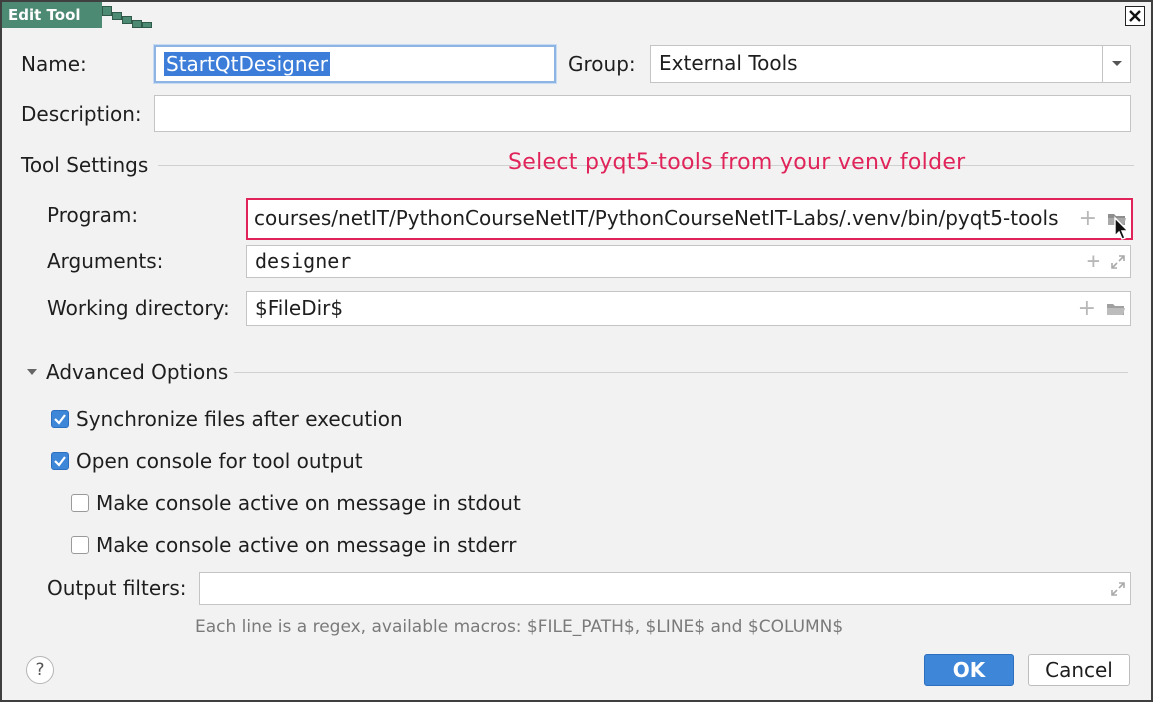  Describe the element at coordinates (128, 15) in the screenshot. I see `title-decoration` at that location.